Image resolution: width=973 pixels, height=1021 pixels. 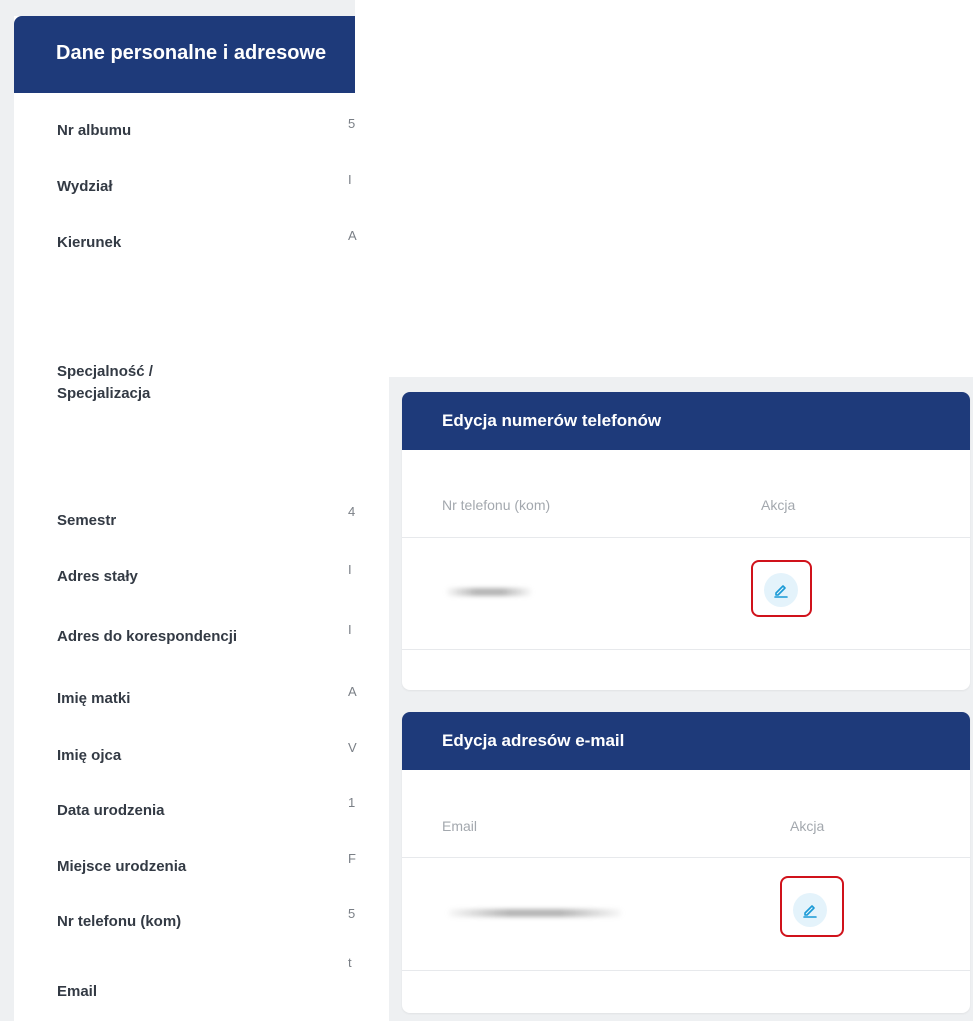 What do you see at coordinates (97, 576) in the screenshot?
I see `field-label-adres-staly: Adres stały` at bounding box center [97, 576].